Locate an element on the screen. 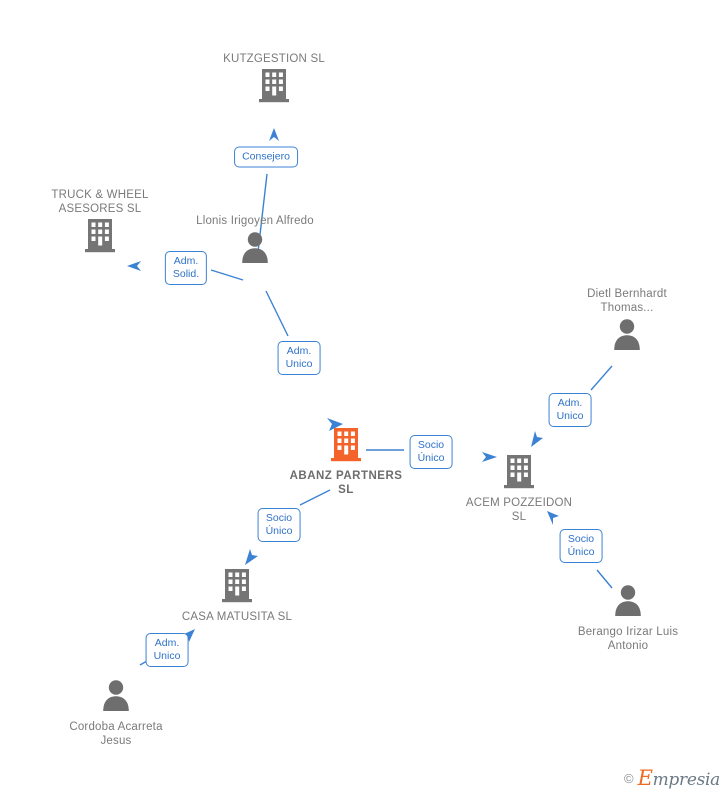 This screenshot has height=795, width=728. node-label: KUTZGESTION SL is located at coordinates (274, 59).